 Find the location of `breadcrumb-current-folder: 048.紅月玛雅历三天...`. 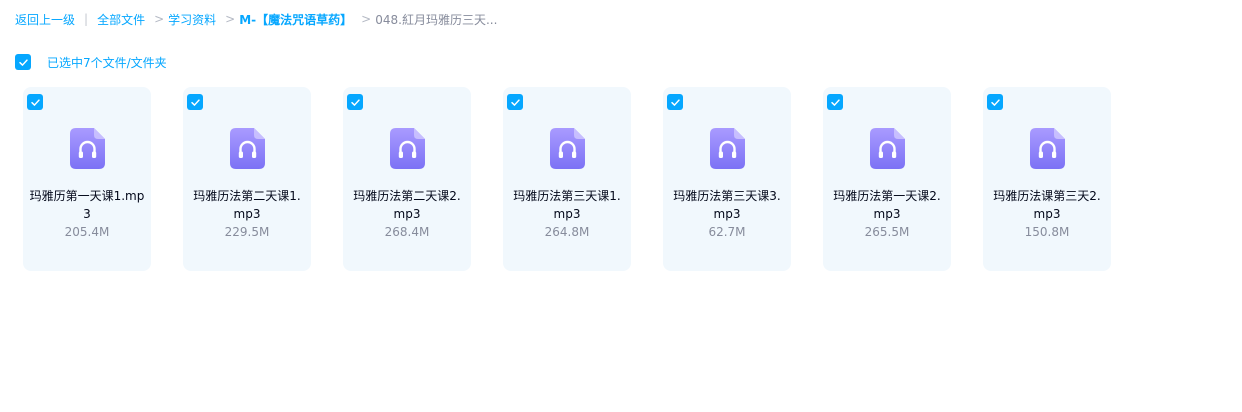

breadcrumb-current-folder: 048.紅月玛雅历三天... is located at coordinates (436, 19).